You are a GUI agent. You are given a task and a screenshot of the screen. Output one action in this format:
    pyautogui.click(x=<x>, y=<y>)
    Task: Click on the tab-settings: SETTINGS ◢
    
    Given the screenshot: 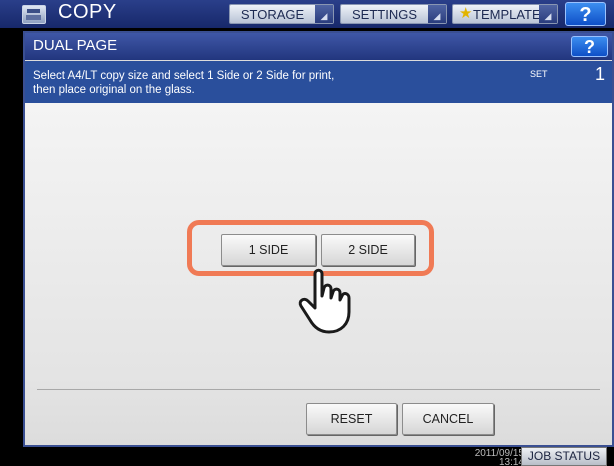 What is the action you would take?
    pyautogui.click(x=393, y=14)
    